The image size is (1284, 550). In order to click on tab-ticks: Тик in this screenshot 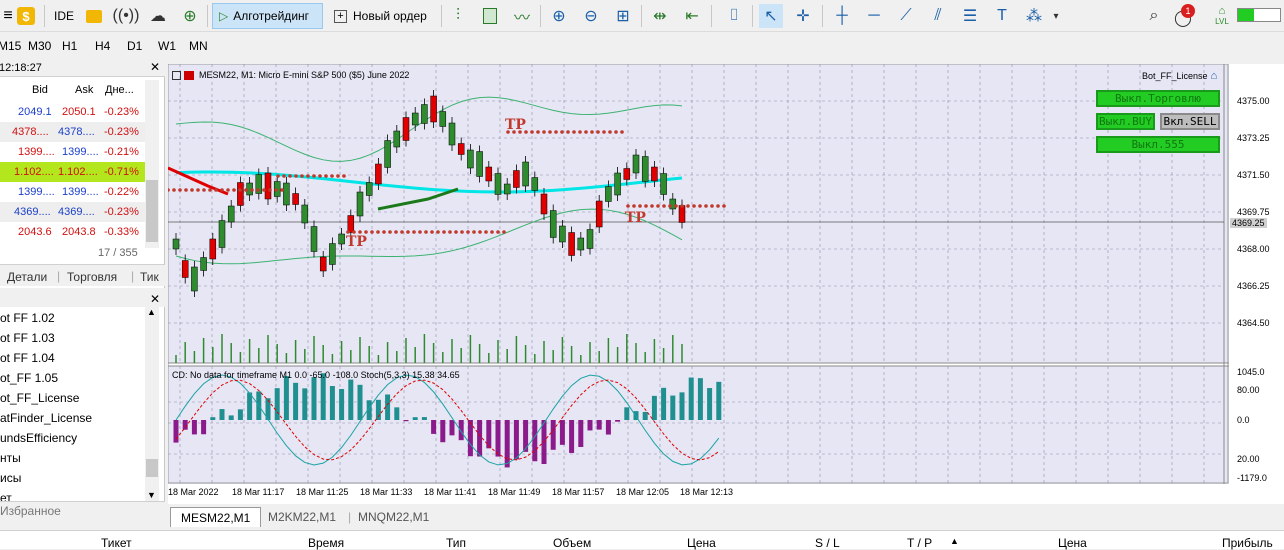, I will do `click(149, 277)`.